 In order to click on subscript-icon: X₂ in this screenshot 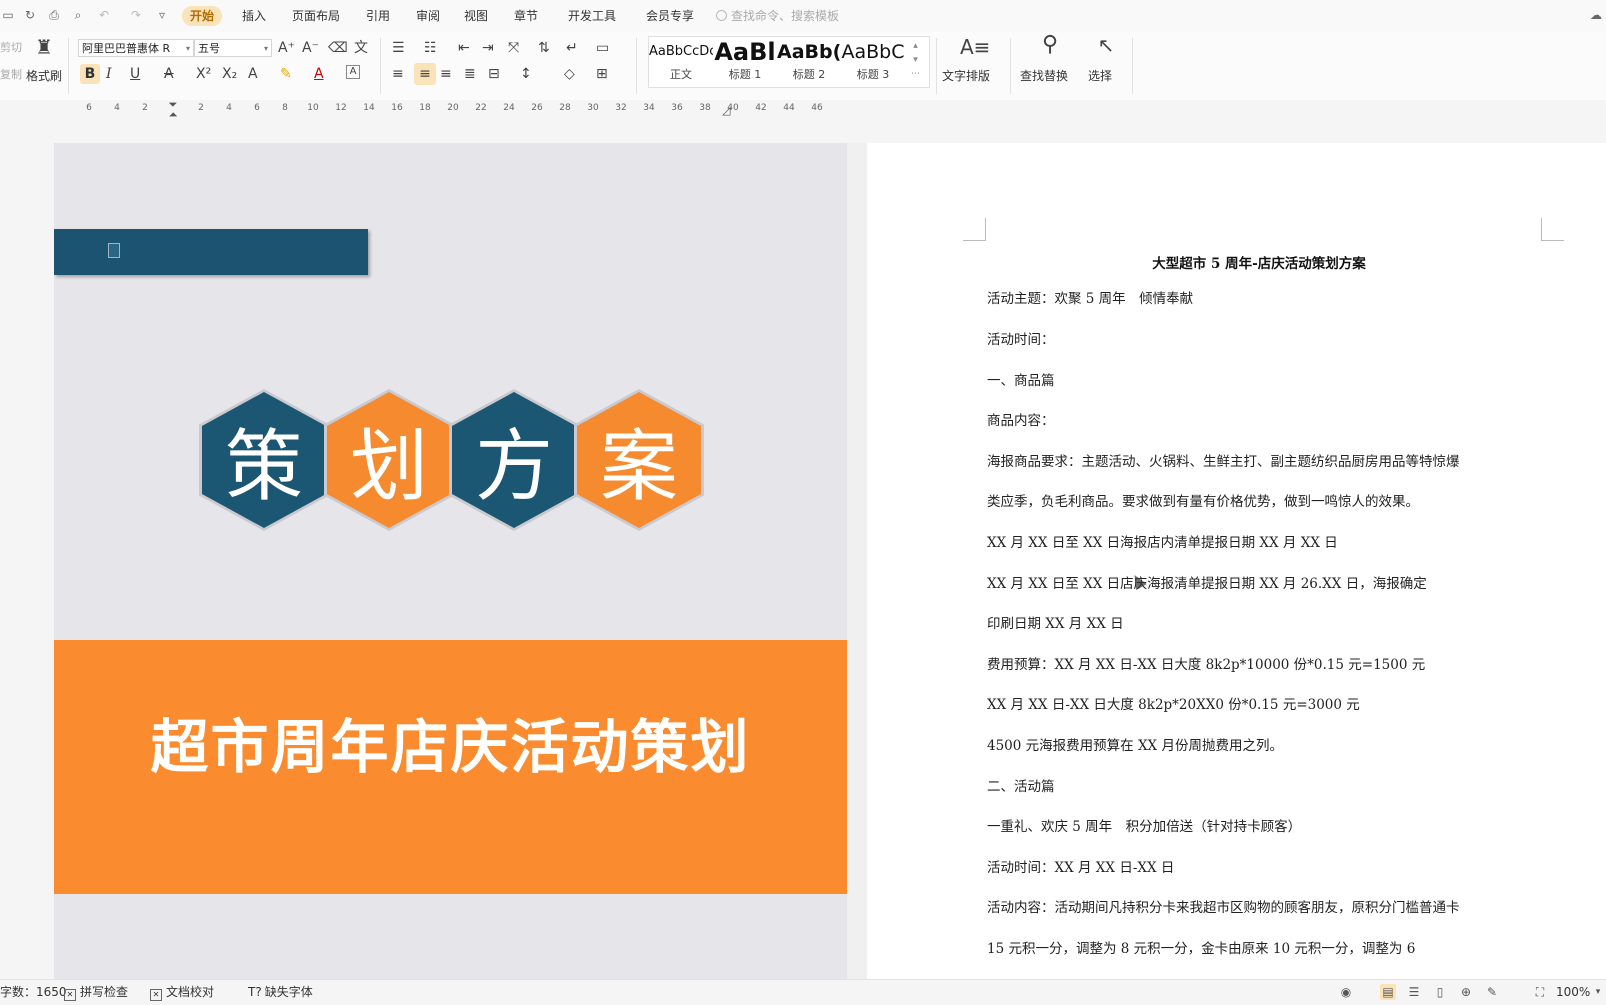, I will do `click(229, 74)`.